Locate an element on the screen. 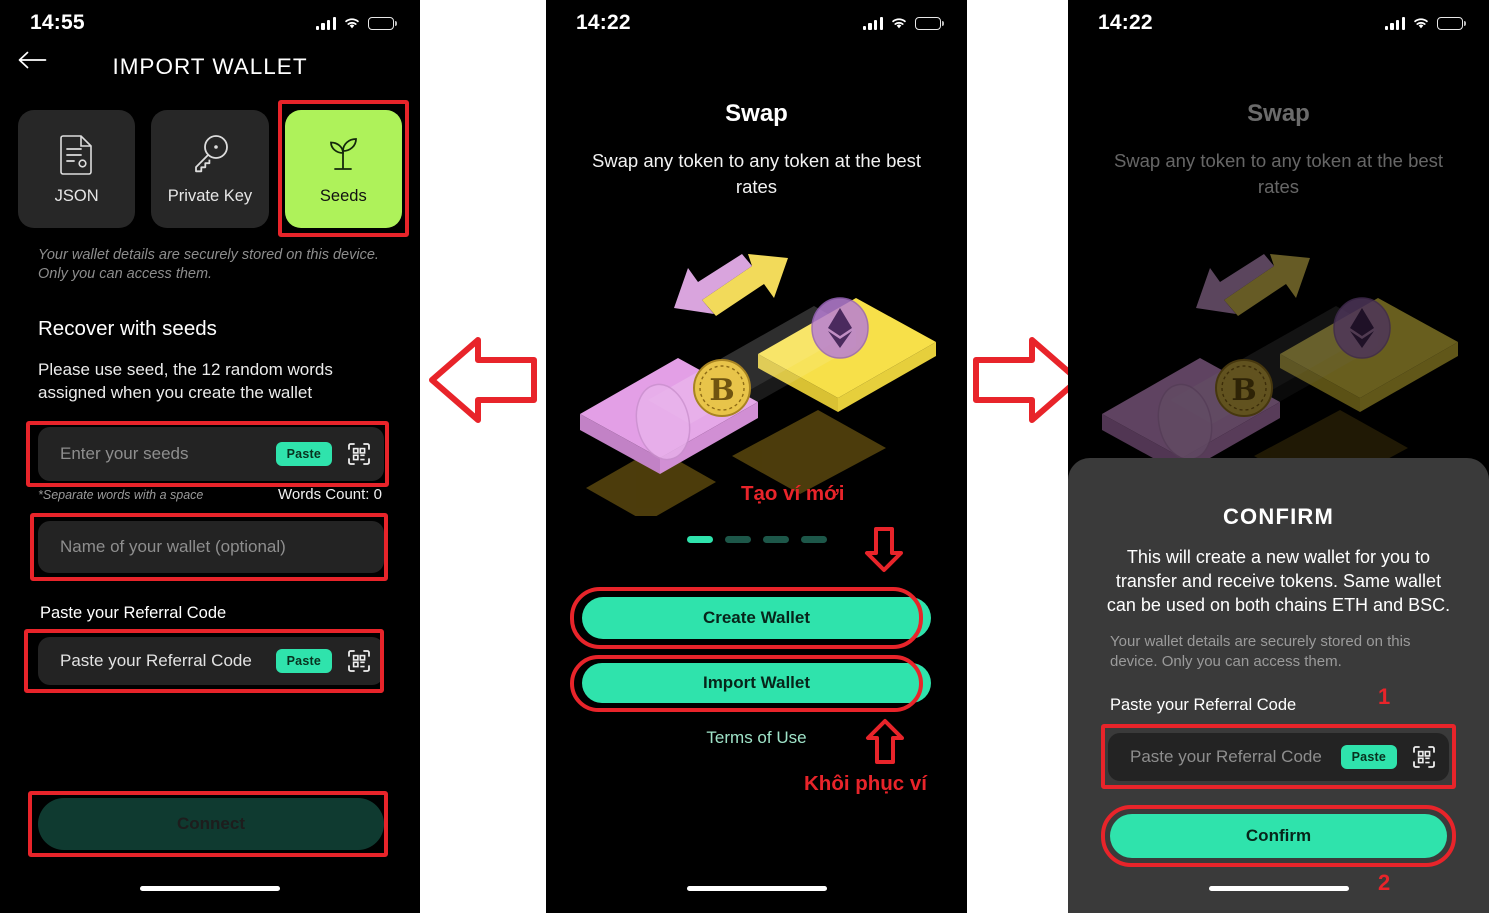  connect-button: Connect is located at coordinates (211, 824).